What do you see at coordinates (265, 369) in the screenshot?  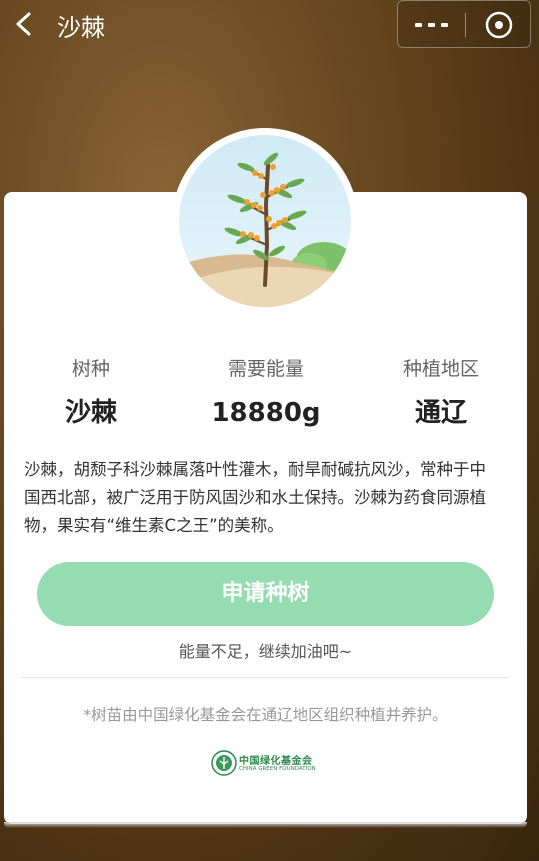 I see `stat-label: 需要能量` at bounding box center [265, 369].